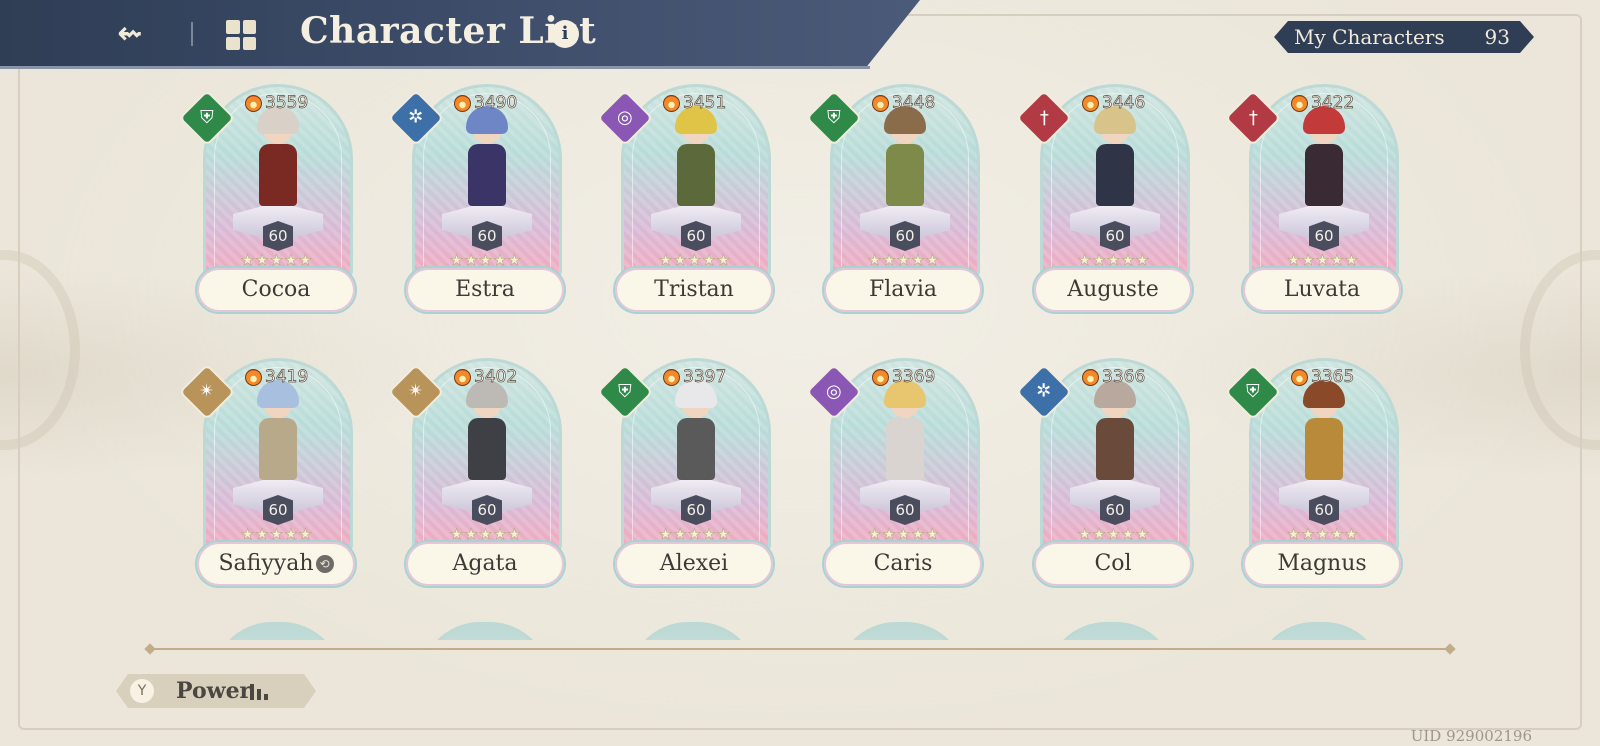 Image resolution: width=1600 pixels, height=746 pixels. What do you see at coordinates (266, 563) in the screenshot?
I see `character-name: Safiyyah` at bounding box center [266, 563].